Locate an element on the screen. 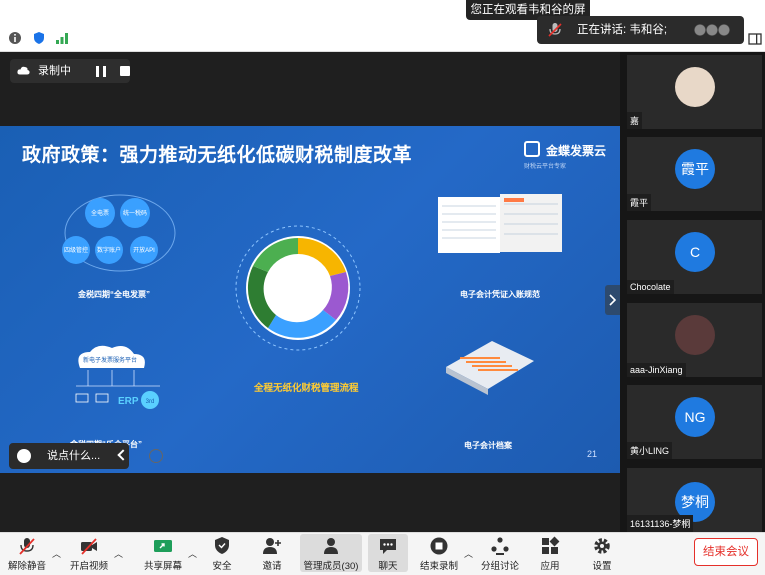  breakout-icon is located at coordinates (500, 546).